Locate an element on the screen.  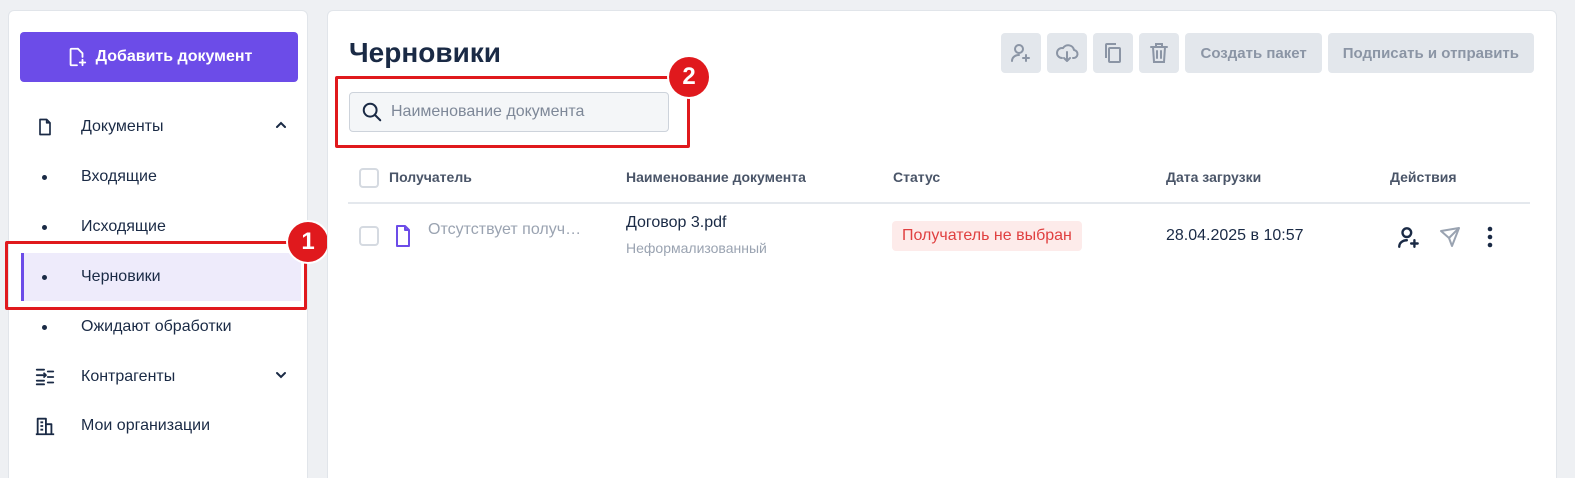
sidebar-item-incoming: Входящие is located at coordinates (161, 177).